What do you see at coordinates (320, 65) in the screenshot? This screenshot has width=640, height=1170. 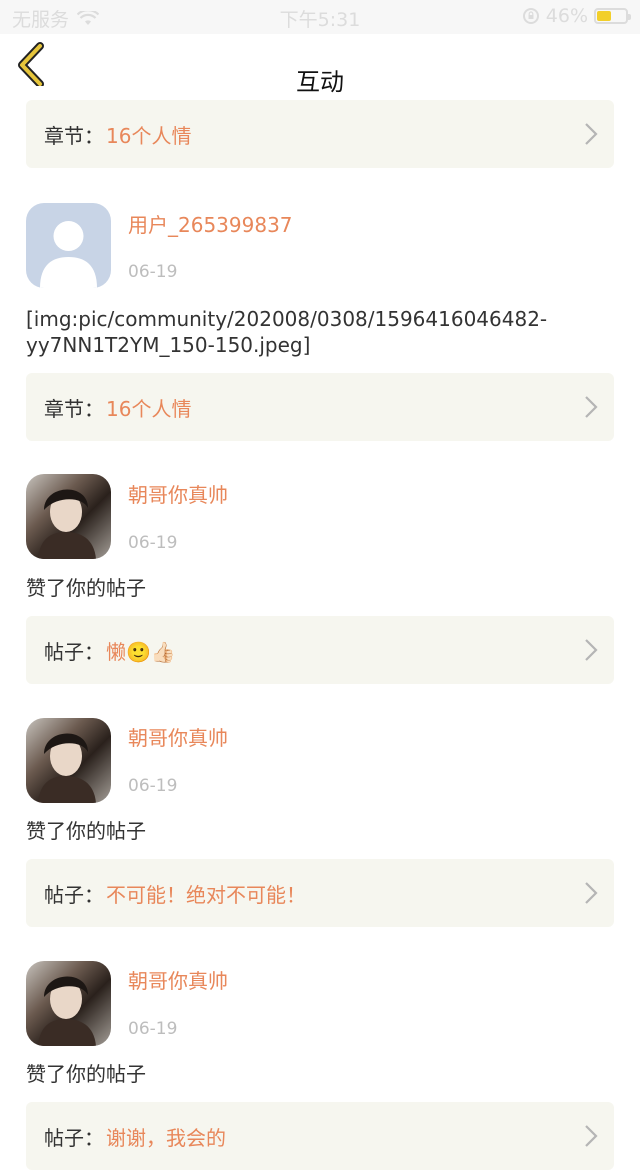 I see `nav-bar: 互动` at bounding box center [320, 65].